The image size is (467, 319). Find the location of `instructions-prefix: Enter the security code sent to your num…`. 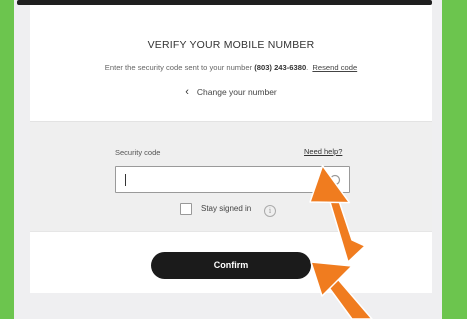

instructions-prefix: Enter the security code sent to your num… is located at coordinates (178, 67).